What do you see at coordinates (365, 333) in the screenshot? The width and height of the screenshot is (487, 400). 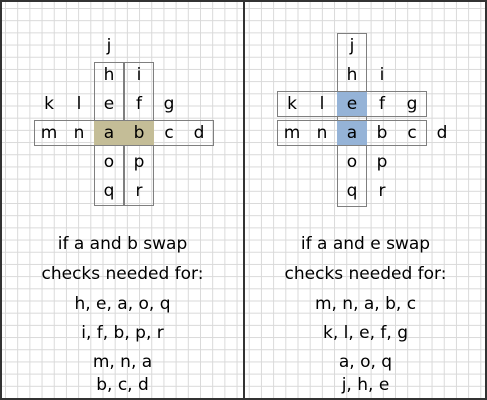 I see `check-line-2: k, l, e, f, g` at bounding box center [365, 333].